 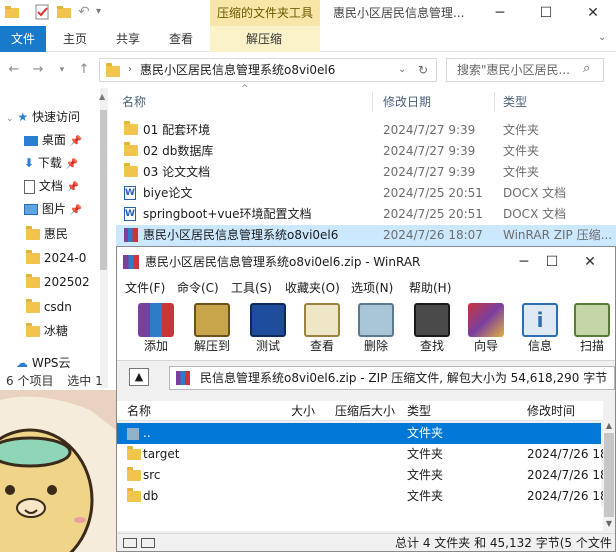 What do you see at coordinates (22, 363) in the screenshot?
I see `cloud-icon: ☁` at bounding box center [22, 363].